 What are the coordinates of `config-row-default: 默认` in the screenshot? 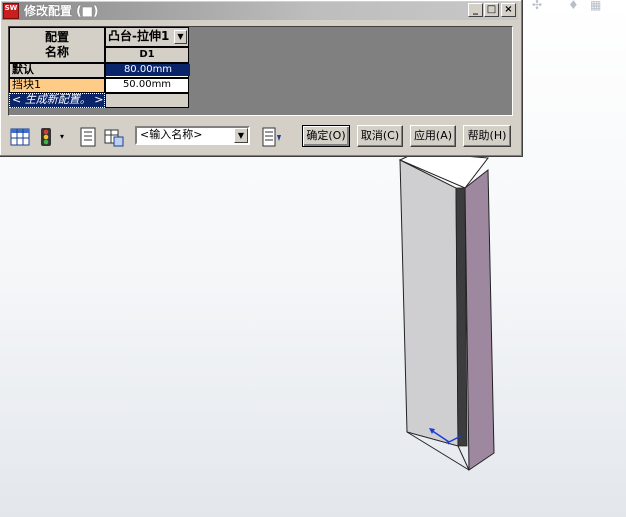 It's located at (57, 70).